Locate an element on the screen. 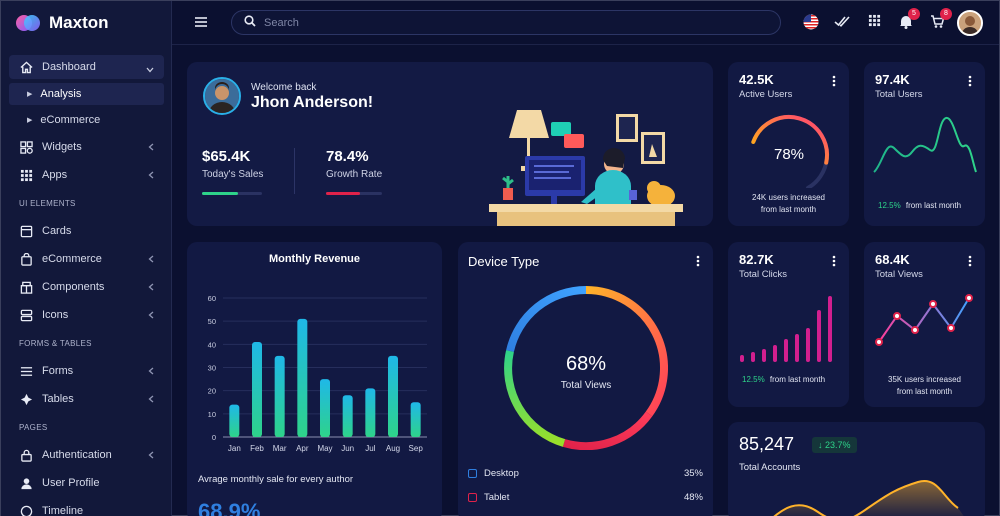 The width and height of the screenshot is (1000, 516). total-views-footer-line1: 35K users increased is located at coordinates (924, 379).